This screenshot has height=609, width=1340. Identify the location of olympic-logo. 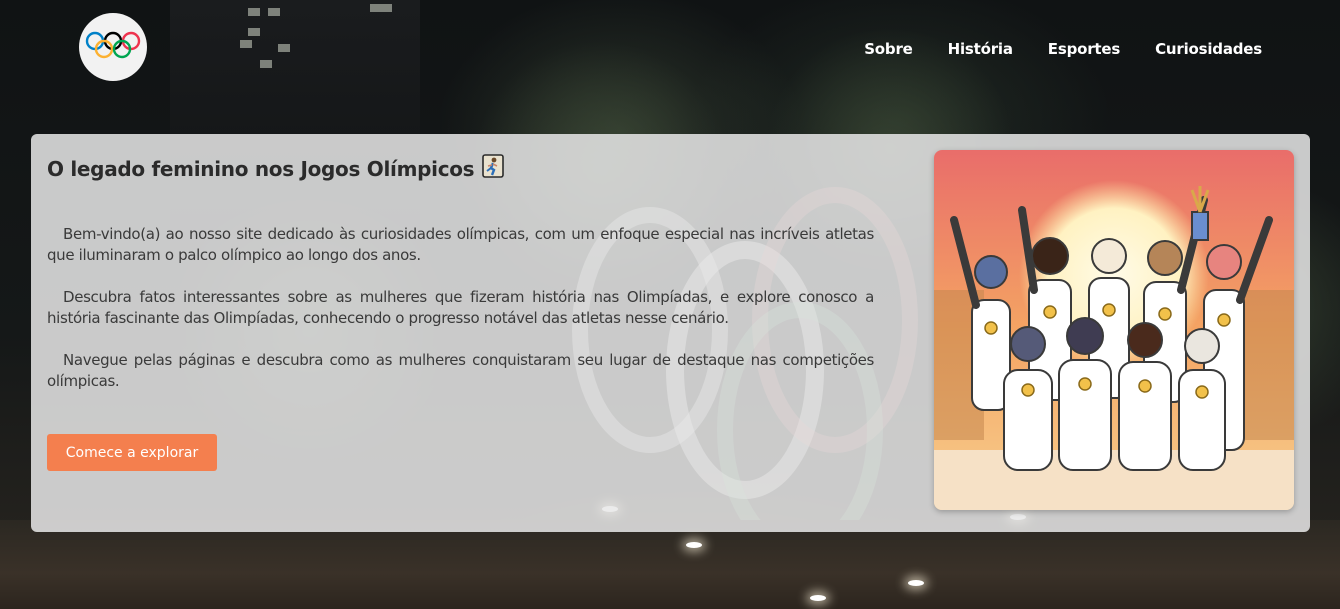
(113, 47).